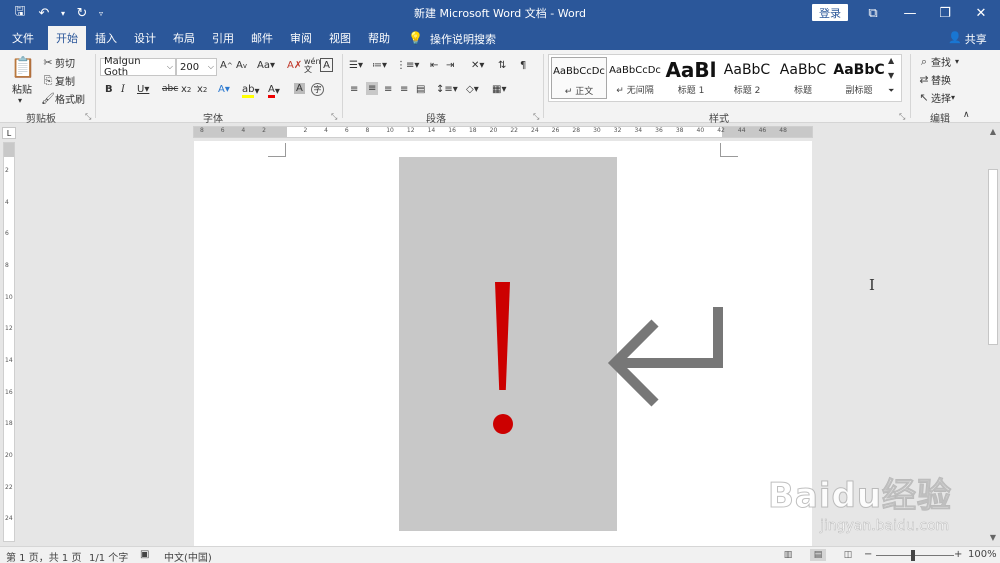 The height and width of the screenshot is (563, 1000). Describe the element at coordinates (945, 13) in the screenshot. I see `restore-icon: ❐` at that location.